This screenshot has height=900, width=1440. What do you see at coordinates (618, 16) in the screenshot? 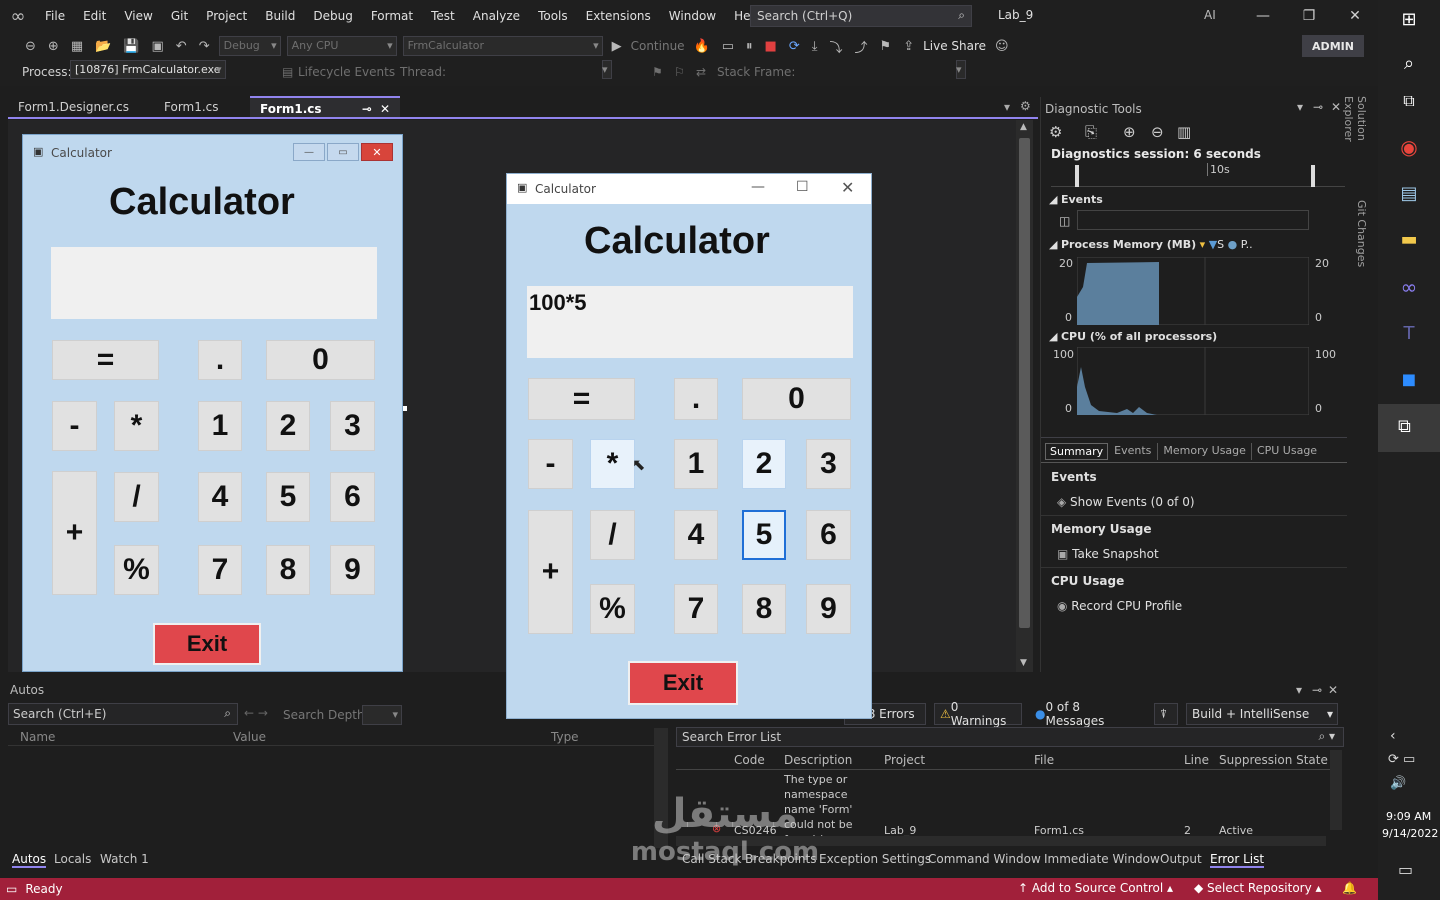
I see `menu-extensions: Extensions` at bounding box center [618, 16].